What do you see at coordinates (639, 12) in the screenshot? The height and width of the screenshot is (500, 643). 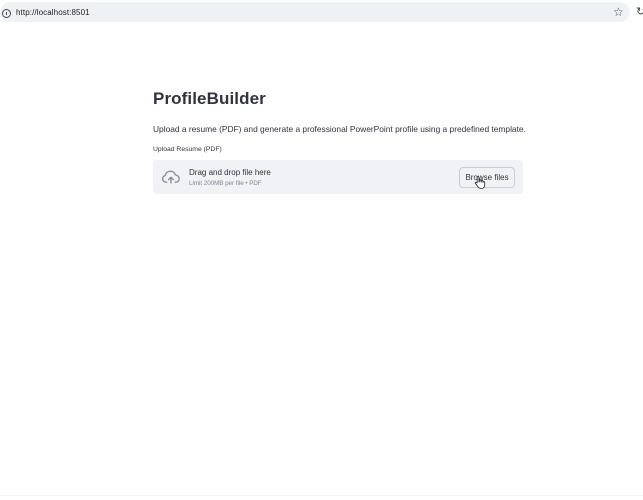 I see `reload-icon: ↻` at bounding box center [639, 12].